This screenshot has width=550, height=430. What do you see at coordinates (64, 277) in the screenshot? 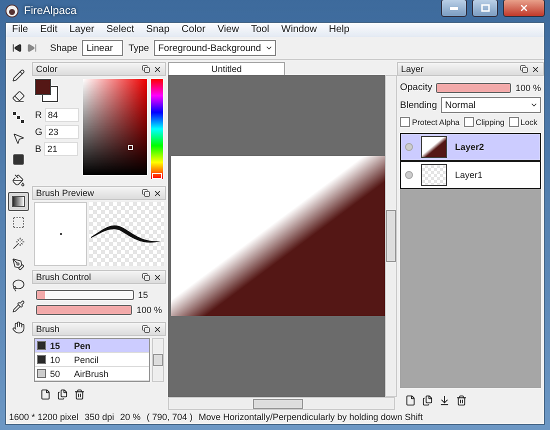
I see `panel-title: Brush Control` at bounding box center [64, 277].